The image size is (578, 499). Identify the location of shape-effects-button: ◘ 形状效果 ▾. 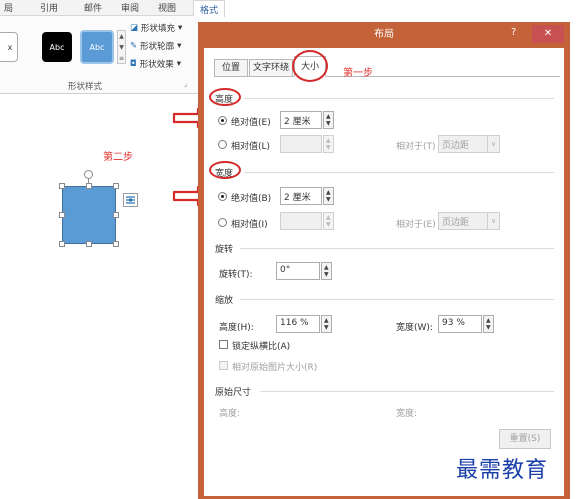
(155, 64).